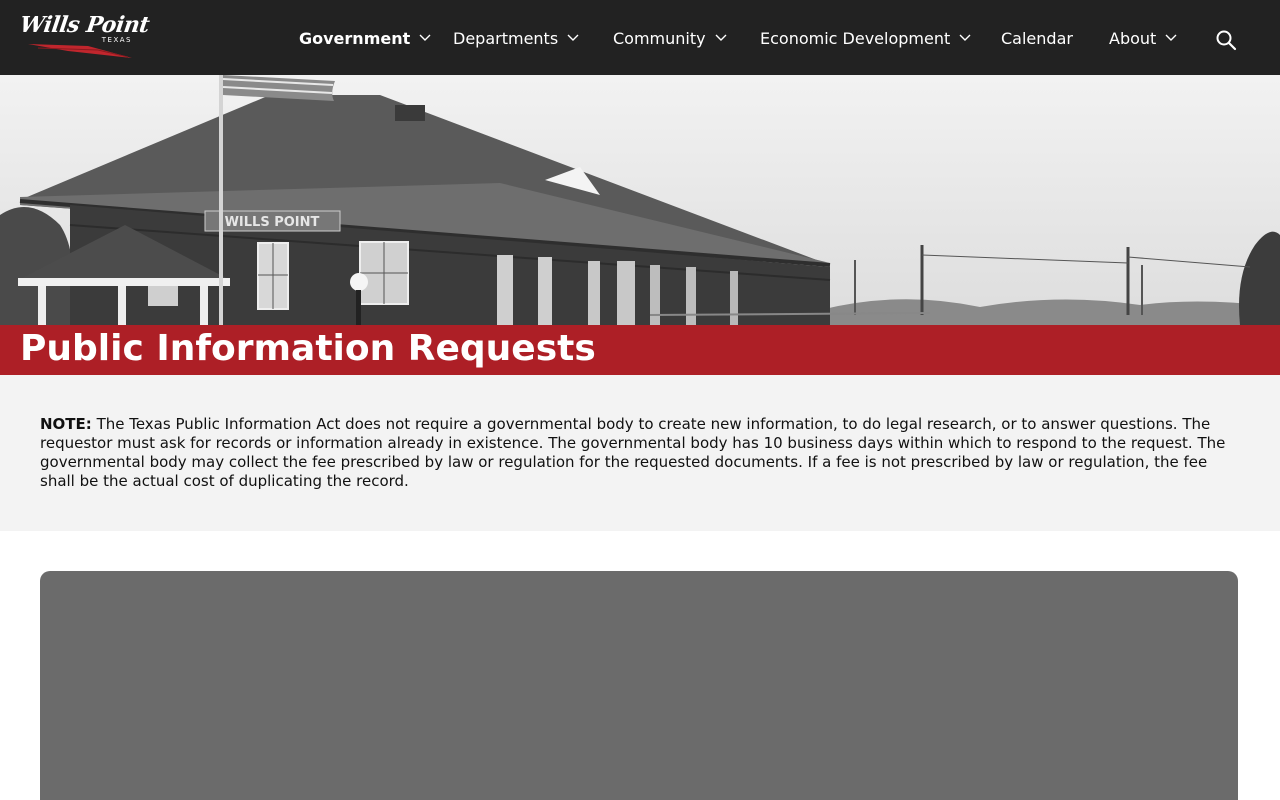 The width and height of the screenshot is (1280, 800). Describe the element at coordinates (84, 25) in the screenshot. I see `logo-wordmark: Wills Point` at that location.